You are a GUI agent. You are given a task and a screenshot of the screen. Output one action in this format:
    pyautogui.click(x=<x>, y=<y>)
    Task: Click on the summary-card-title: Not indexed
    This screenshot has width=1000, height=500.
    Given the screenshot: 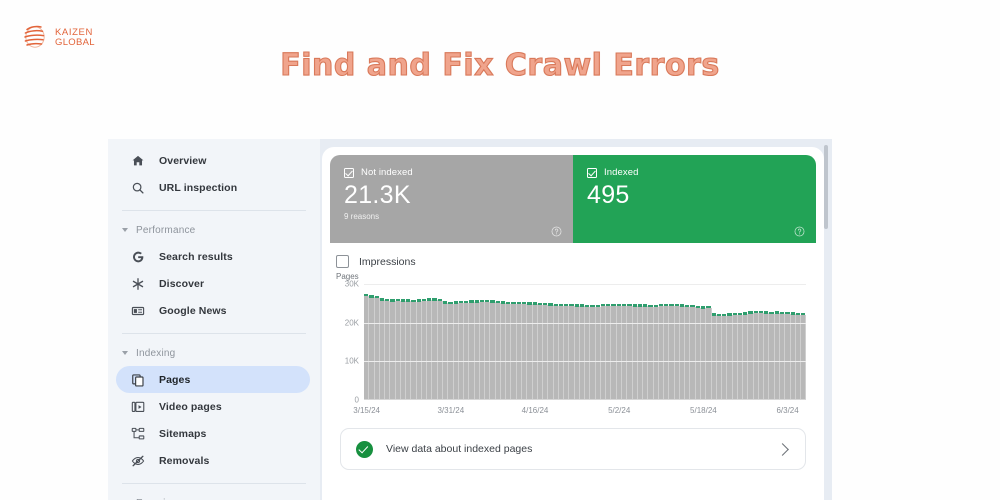 What is the action you would take?
    pyautogui.click(x=387, y=172)
    